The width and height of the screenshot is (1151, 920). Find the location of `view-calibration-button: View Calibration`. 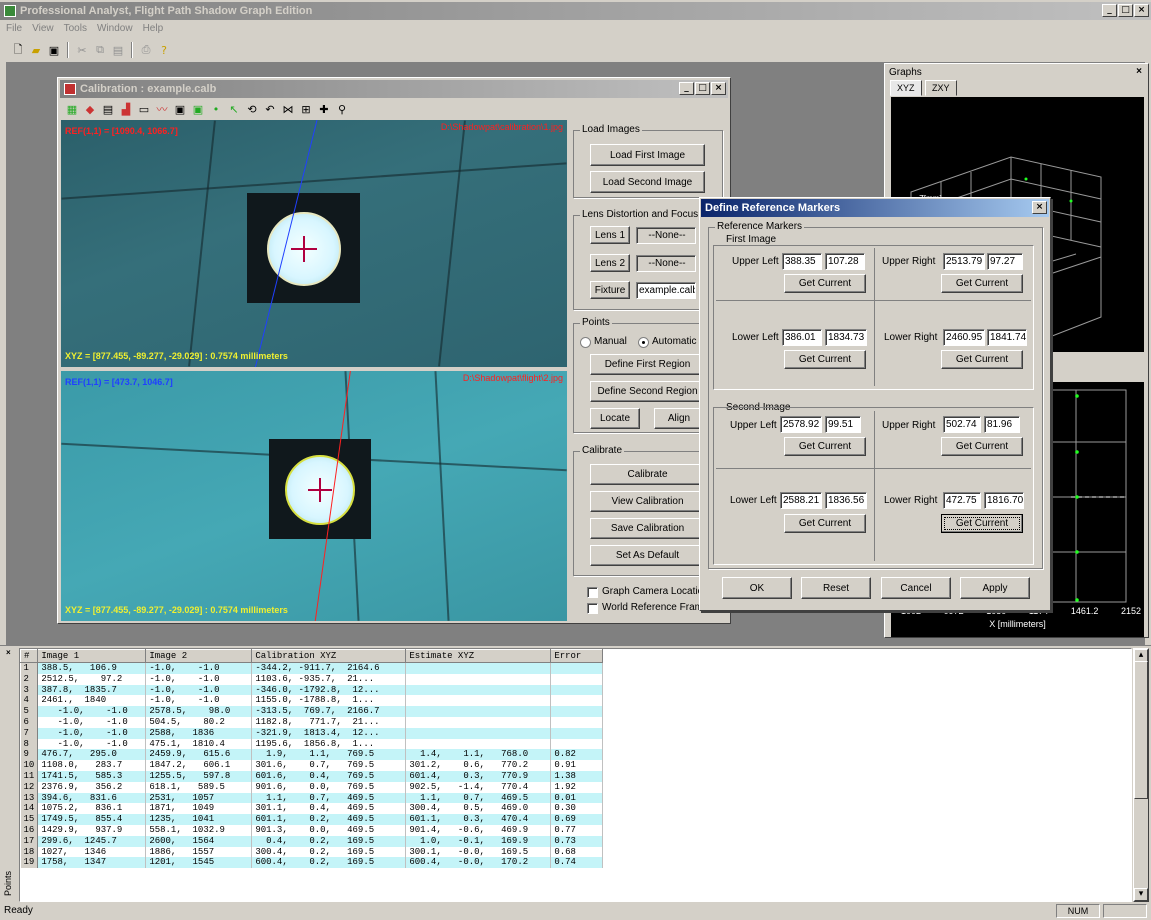

view-calibration-button: View Calibration is located at coordinates (647, 501).